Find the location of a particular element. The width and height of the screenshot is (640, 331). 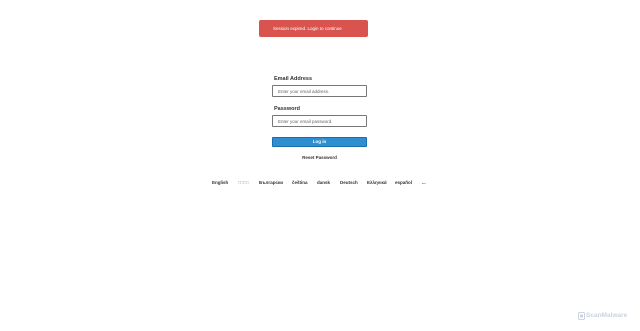

language-link-english: English is located at coordinates (220, 182).